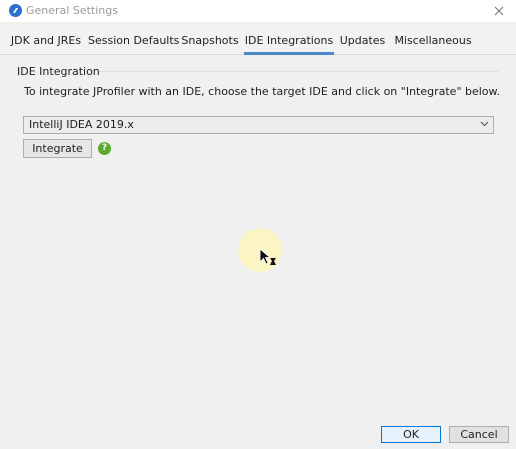 This screenshot has width=516, height=449. What do you see at coordinates (72, 10) in the screenshot?
I see `window-title: General Settings` at bounding box center [72, 10].